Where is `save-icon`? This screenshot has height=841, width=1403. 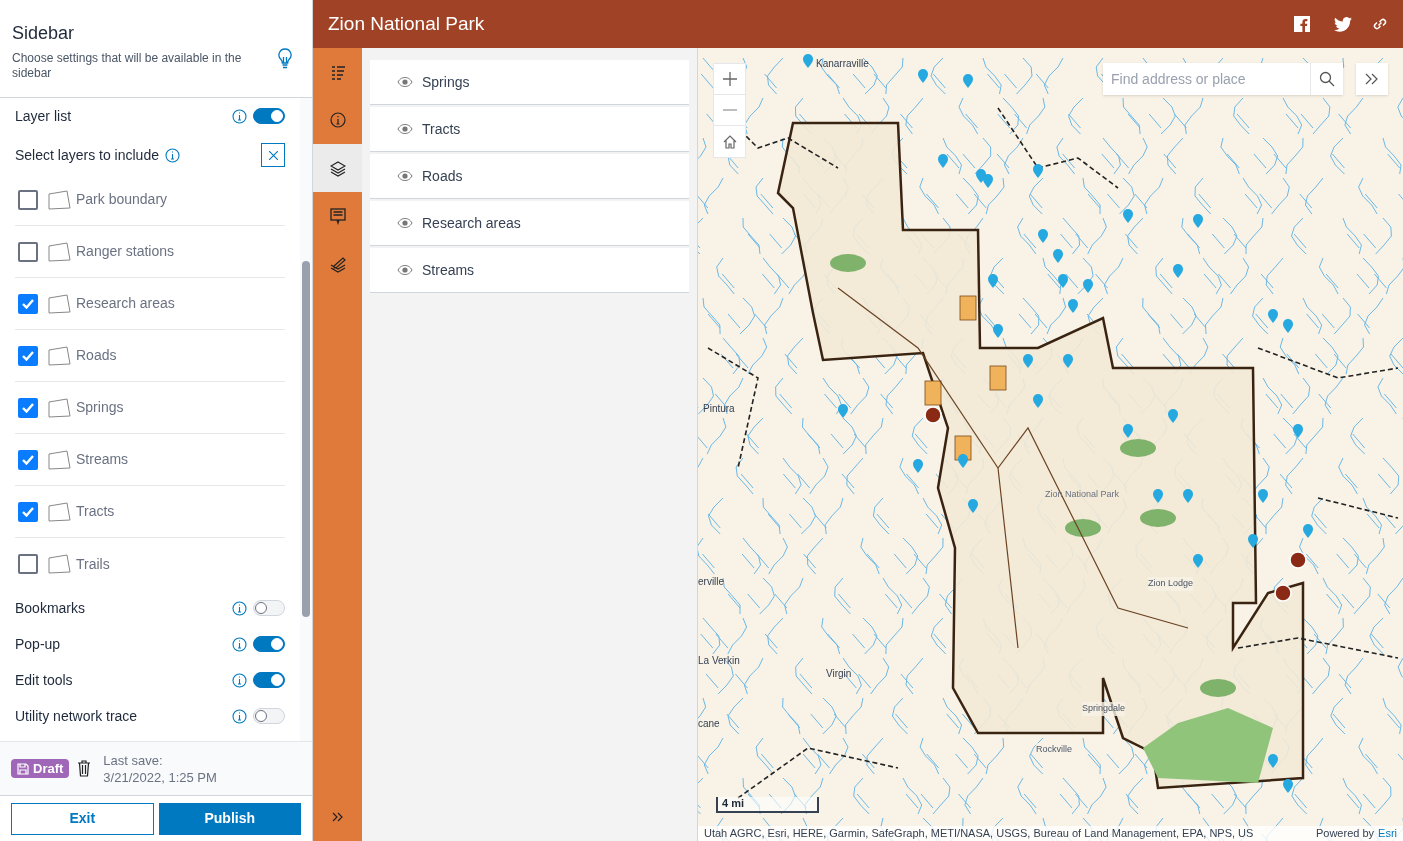 save-icon is located at coordinates (23, 768).